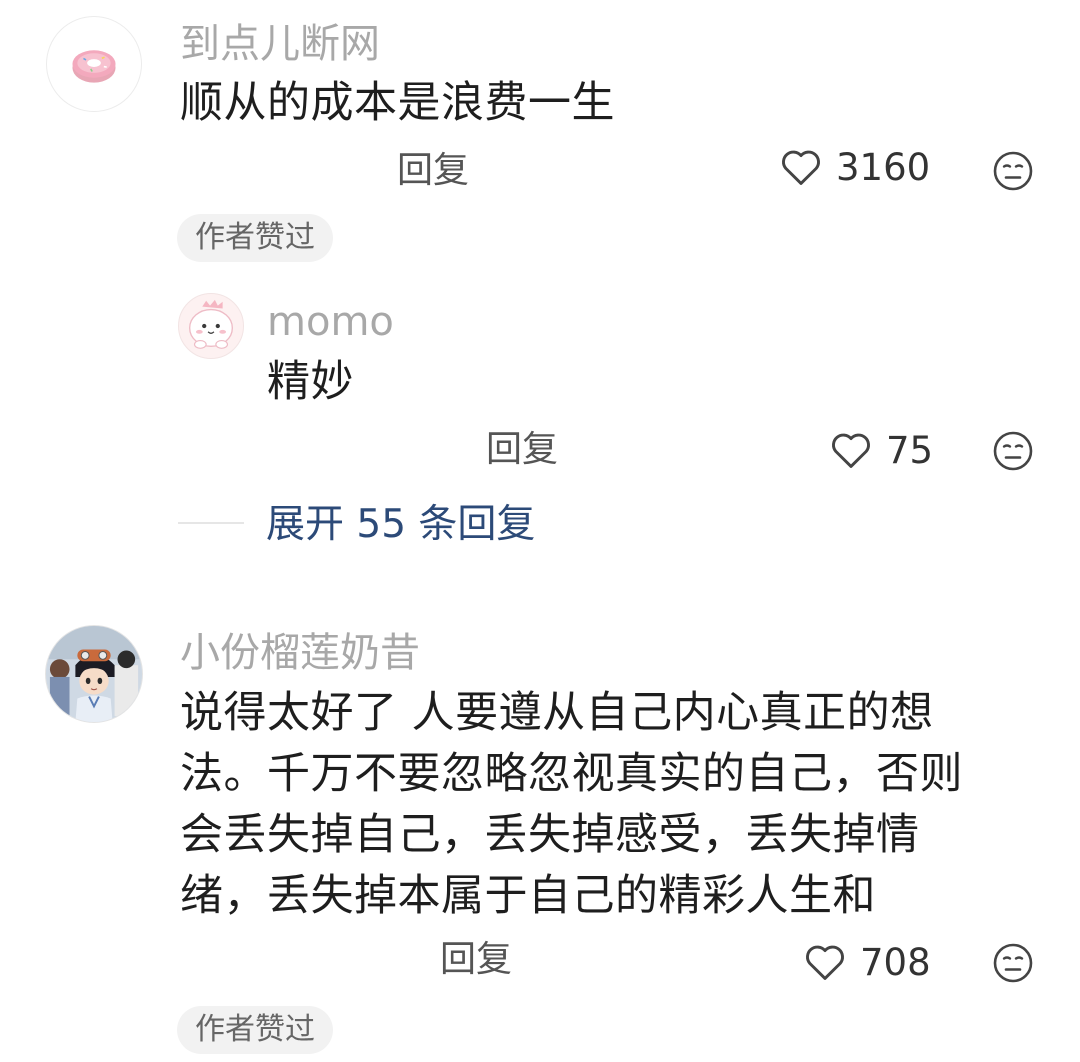  Describe the element at coordinates (400, 524) in the screenshot. I see `expand-replies-link: 展开 55 条回复` at that location.